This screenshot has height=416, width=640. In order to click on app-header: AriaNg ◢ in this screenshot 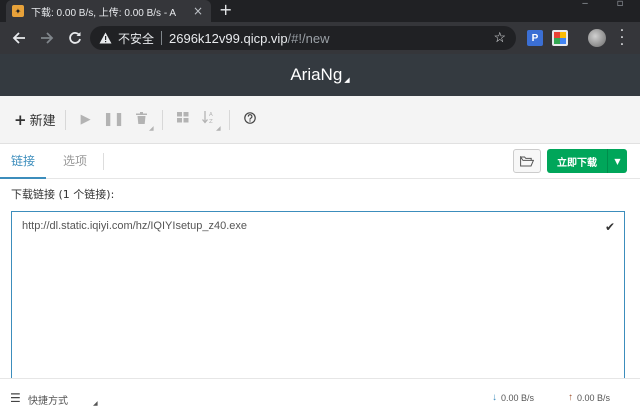, I will do `click(320, 75)`.